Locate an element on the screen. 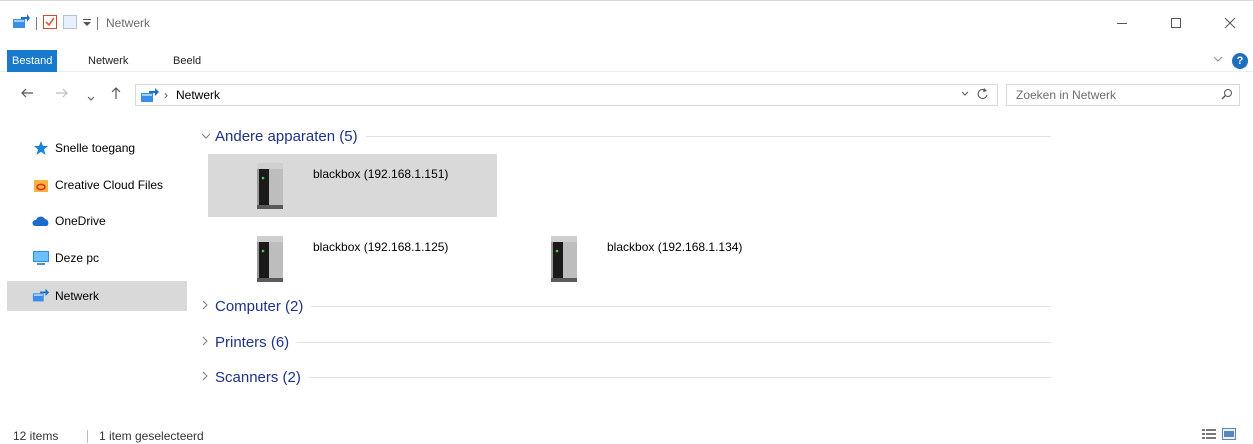  device-item: blackbox (192.168.1.151) is located at coordinates (352, 185).